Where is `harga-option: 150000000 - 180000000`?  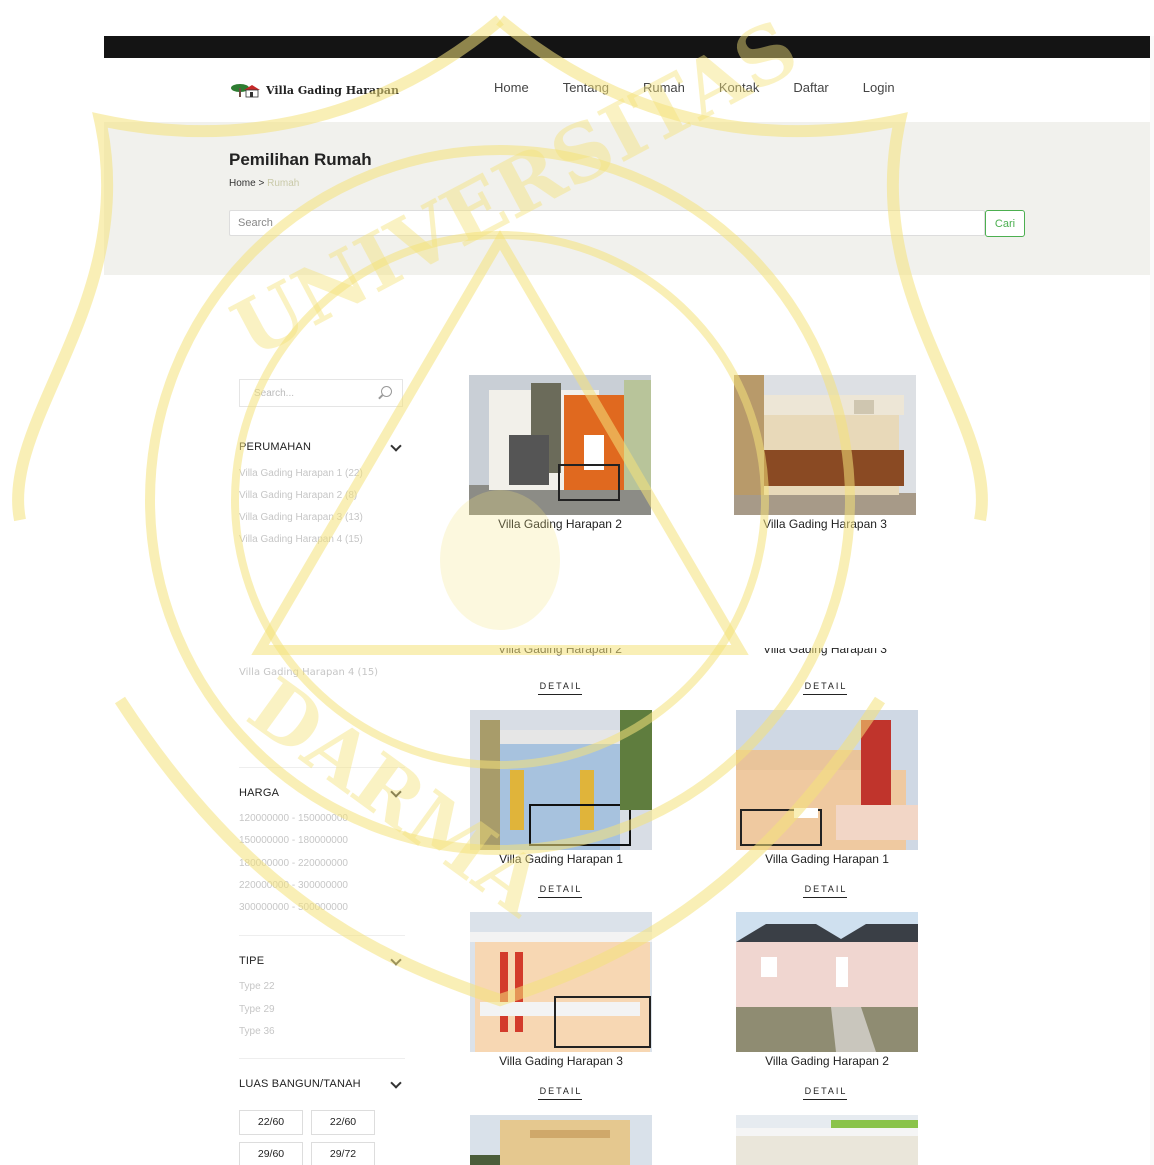 harga-option: 150000000 - 180000000 is located at coordinates (293, 840).